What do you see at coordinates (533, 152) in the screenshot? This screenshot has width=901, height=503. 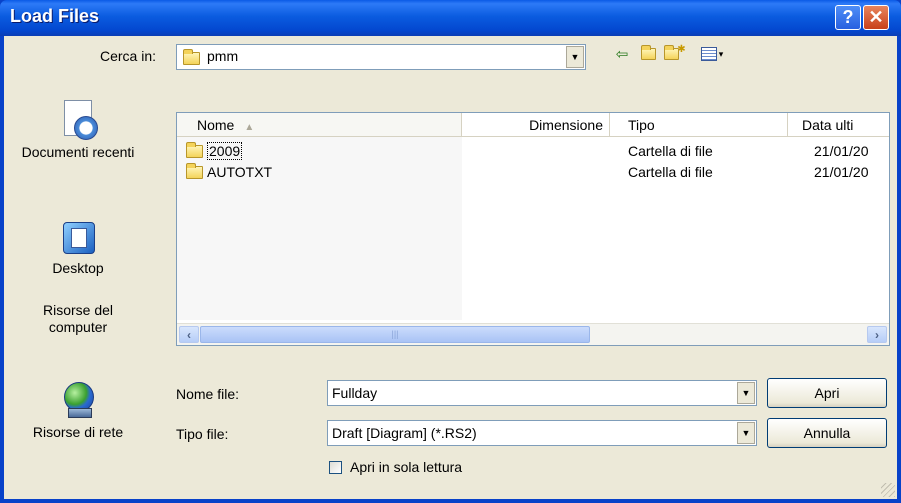 I see `file-row: 2009 Cartella di file 21/01/20` at bounding box center [533, 152].